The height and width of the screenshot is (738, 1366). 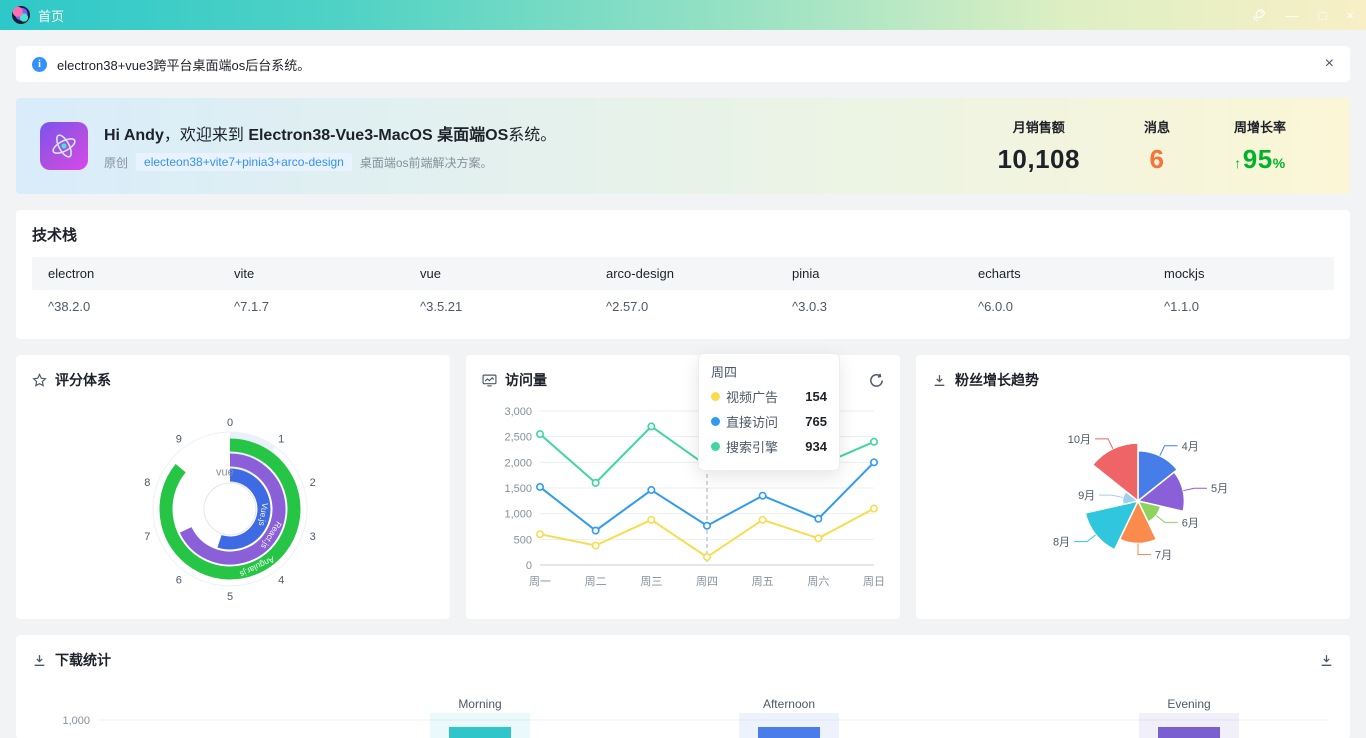 I want to click on welcome-greeting: Hi Andy, so click(x=134, y=135).